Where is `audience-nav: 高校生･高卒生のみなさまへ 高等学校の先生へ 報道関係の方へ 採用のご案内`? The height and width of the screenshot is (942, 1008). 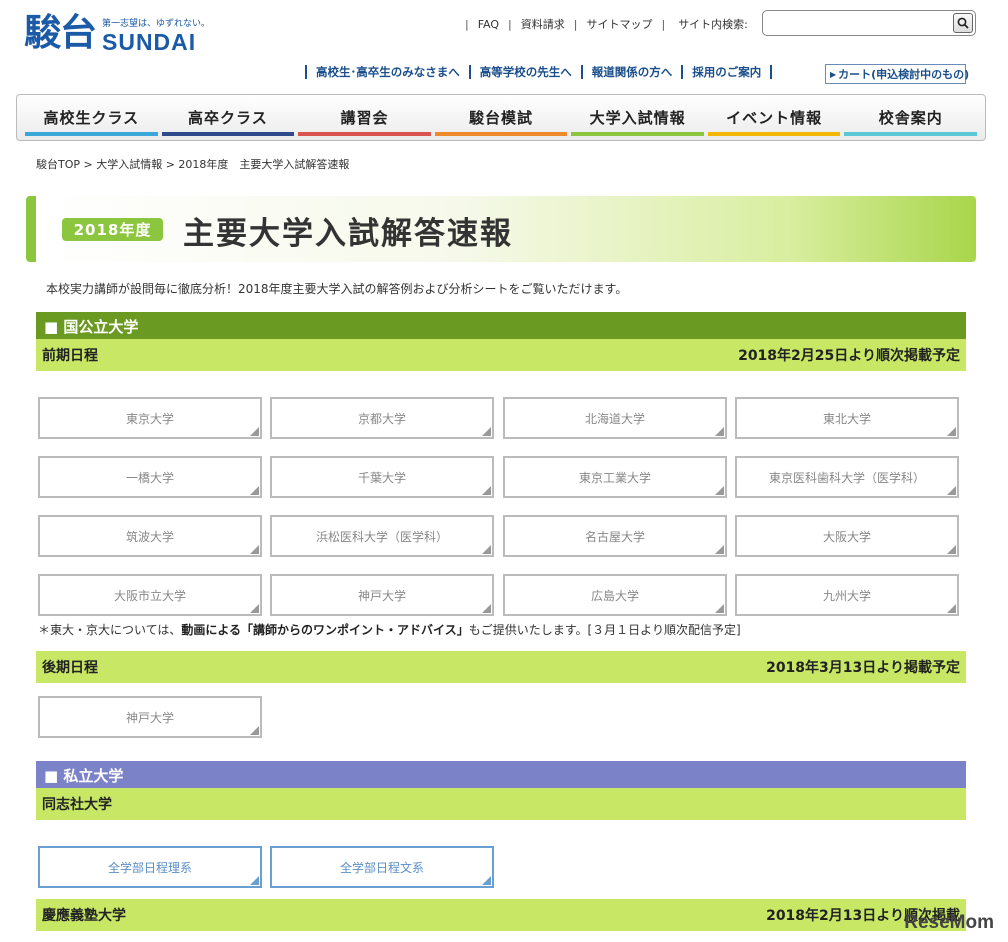 audience-nav: 高校生･高卒生のみなさまへ 高等学校の先生へ 報道関係の方へ 採用のご案内 is located at coordinates (539, 72).